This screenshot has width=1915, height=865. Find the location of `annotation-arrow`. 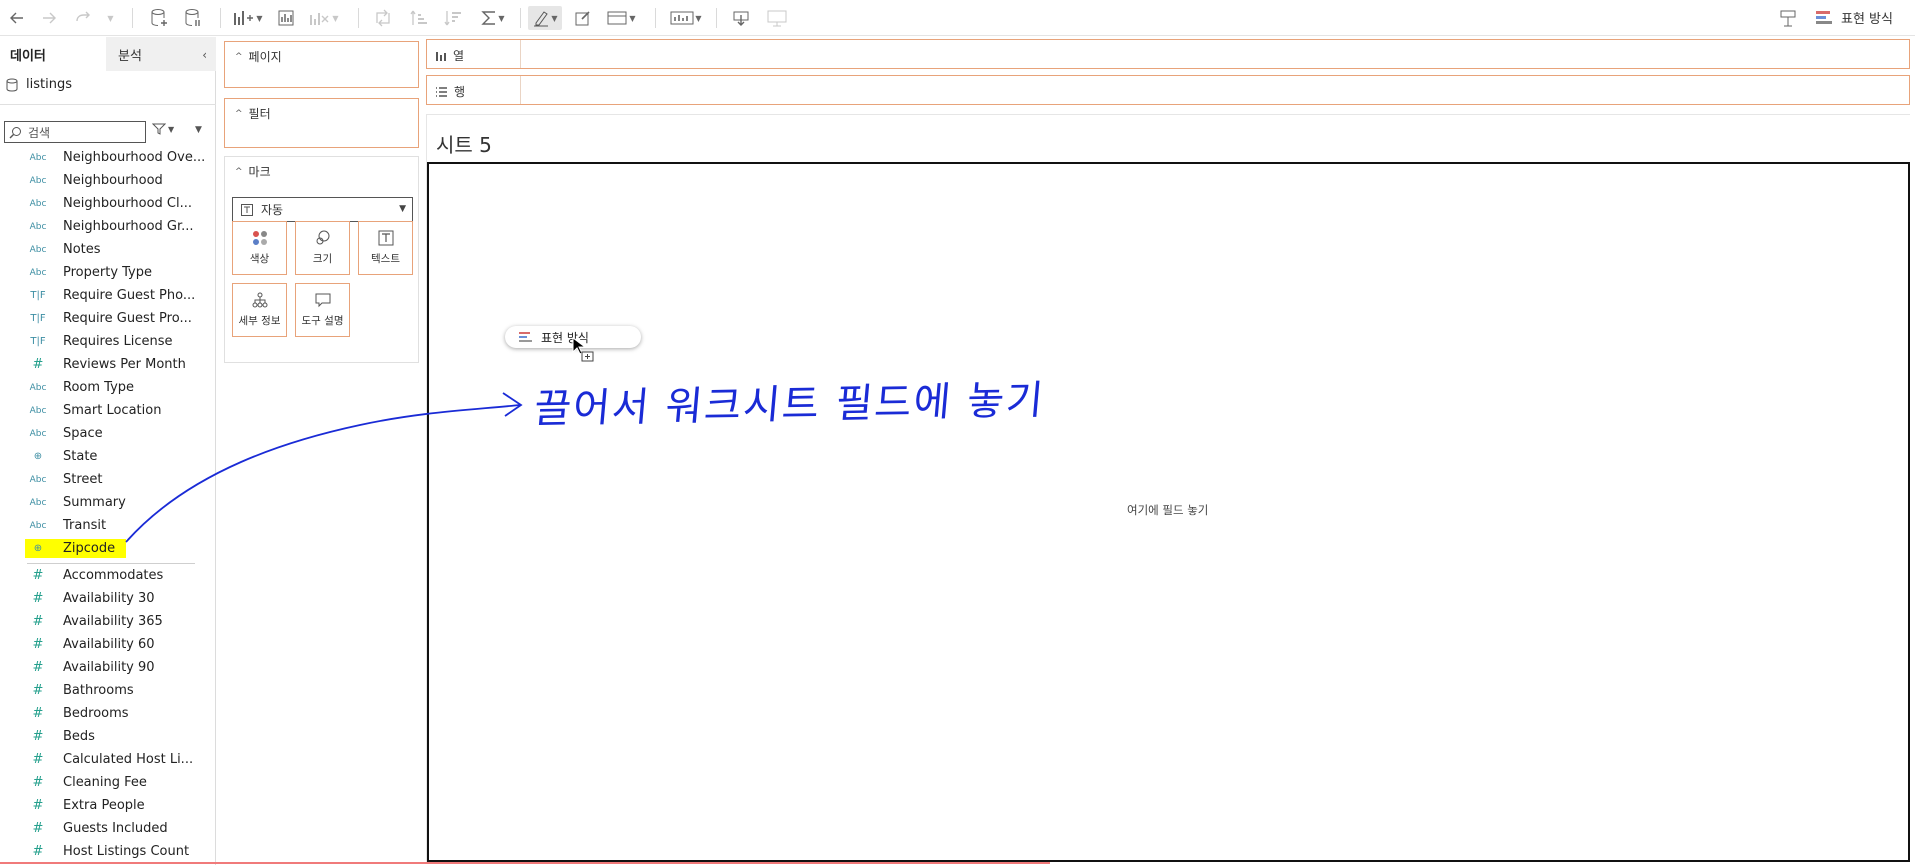

annotation-arrow is located at coordinates (324, 467).